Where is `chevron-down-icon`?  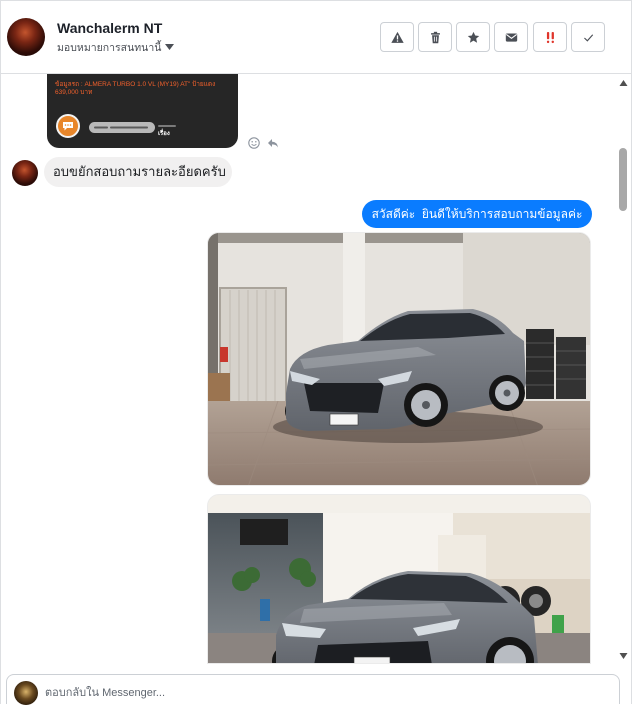 chevron-down-icon is located at coordinates (170, 47).